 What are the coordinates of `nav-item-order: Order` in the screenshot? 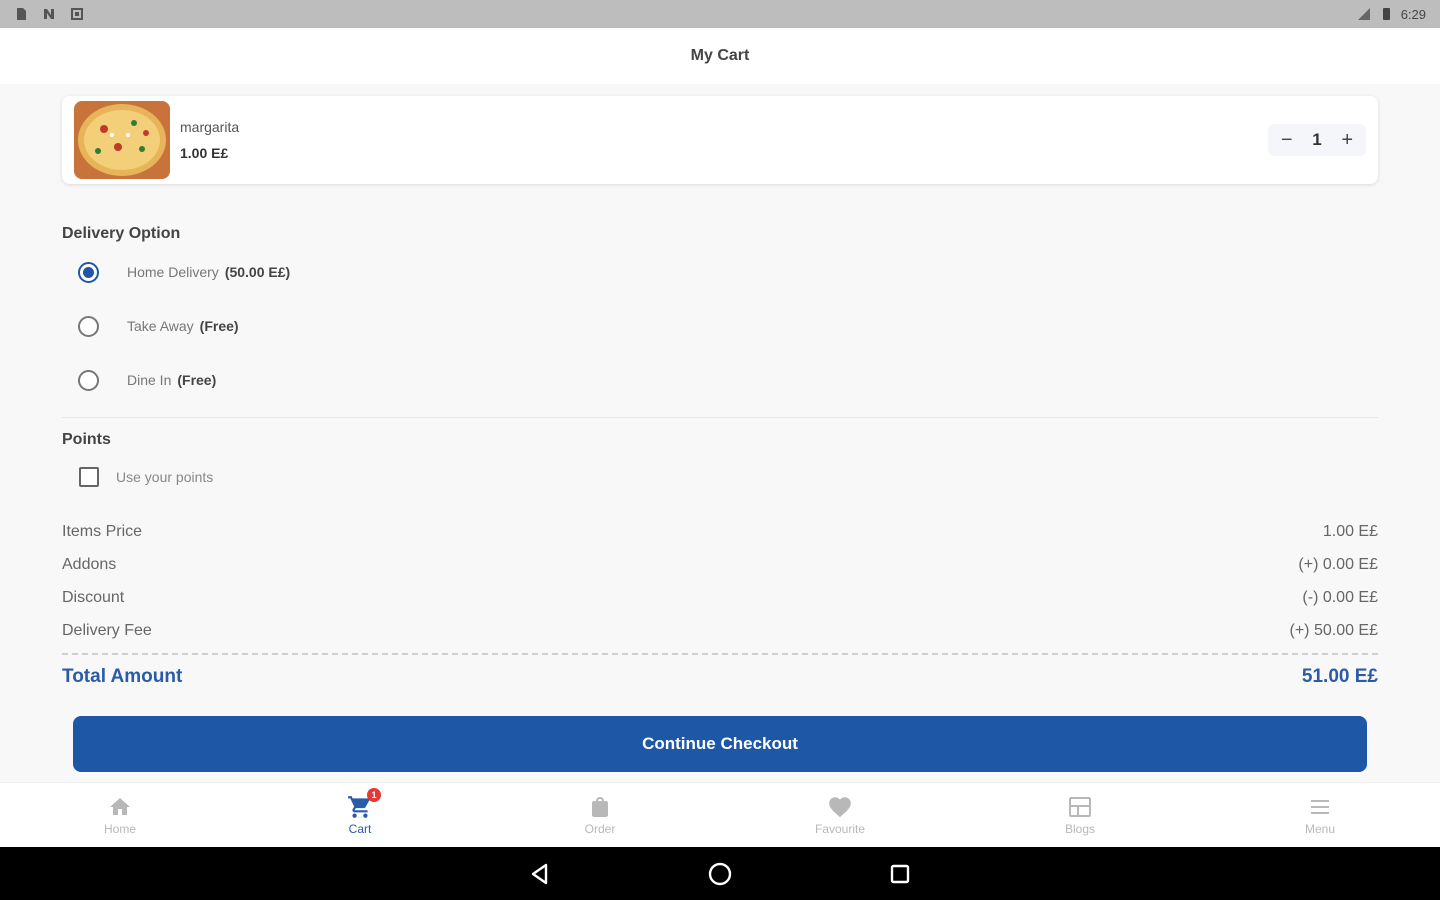 It's located at (600, 815).